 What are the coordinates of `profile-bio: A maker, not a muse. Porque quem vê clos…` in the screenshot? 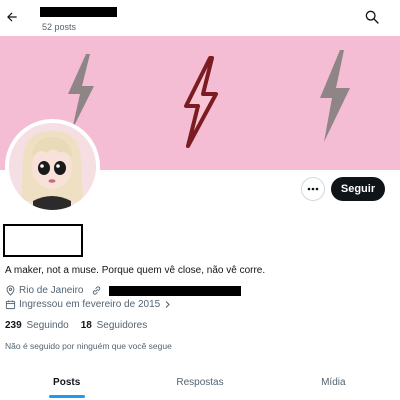 It's located at (135, 270).